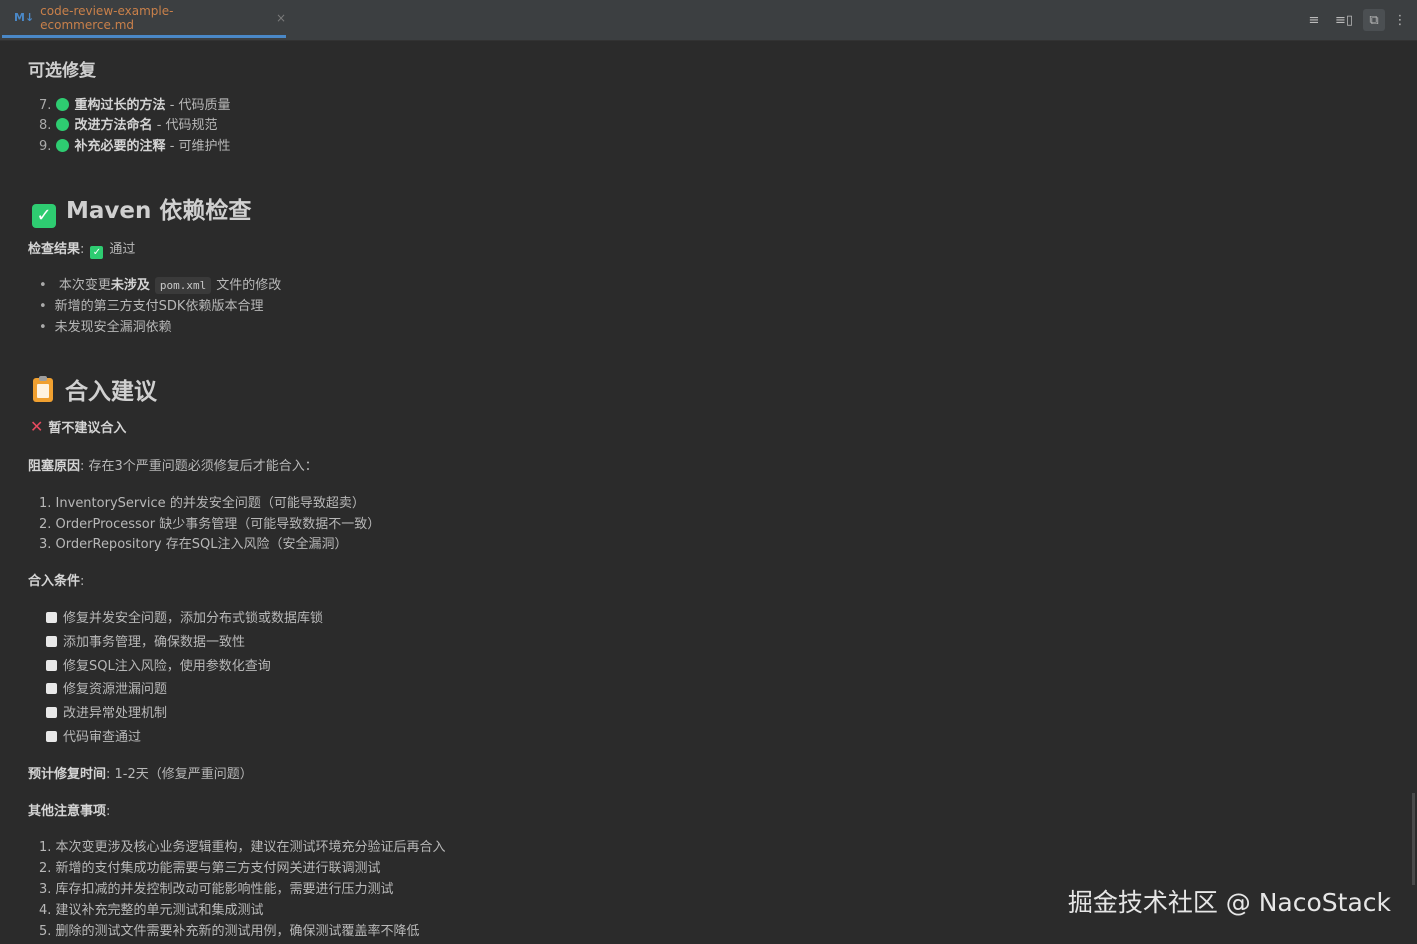 This screenshot has height=944, width=1417. Describe the element at coordinates (1229, 902) in the screenshot. I see `watermark: 掘金技术社区 @ NacoStack` at that location.